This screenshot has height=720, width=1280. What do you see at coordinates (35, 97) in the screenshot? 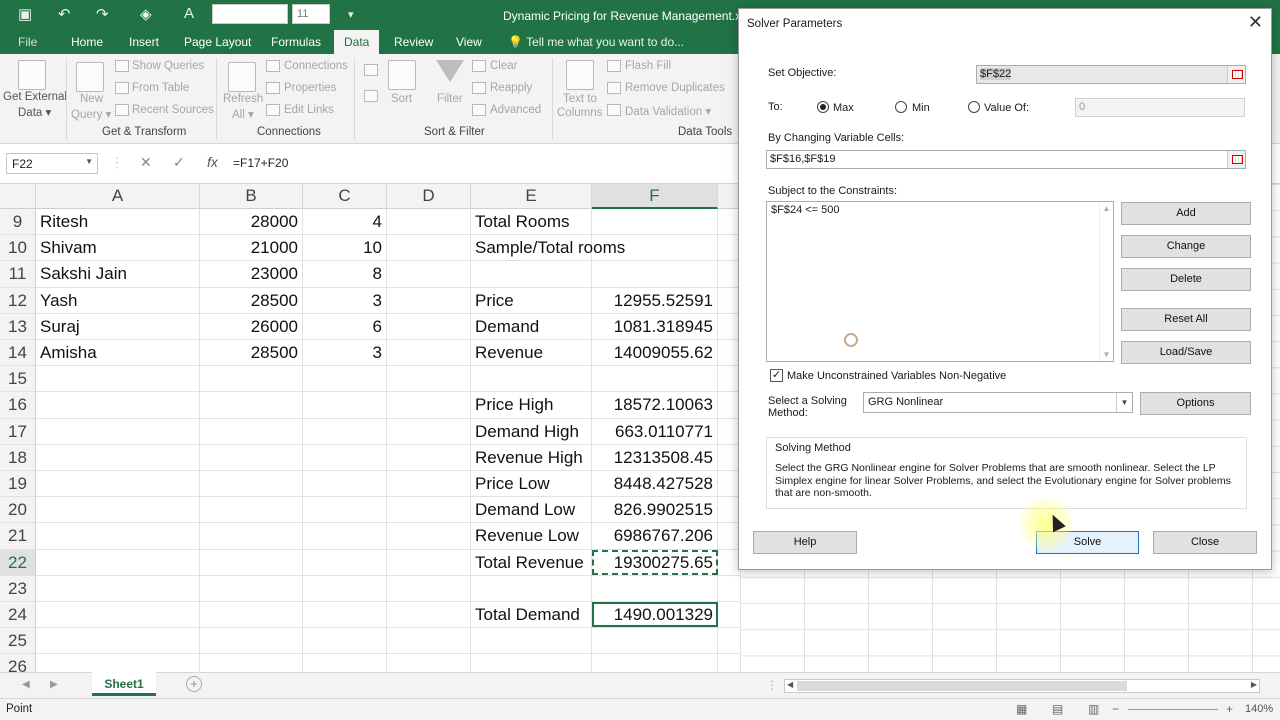
I see `get-external-data-button: Get External` at bounding box center [35, 97].